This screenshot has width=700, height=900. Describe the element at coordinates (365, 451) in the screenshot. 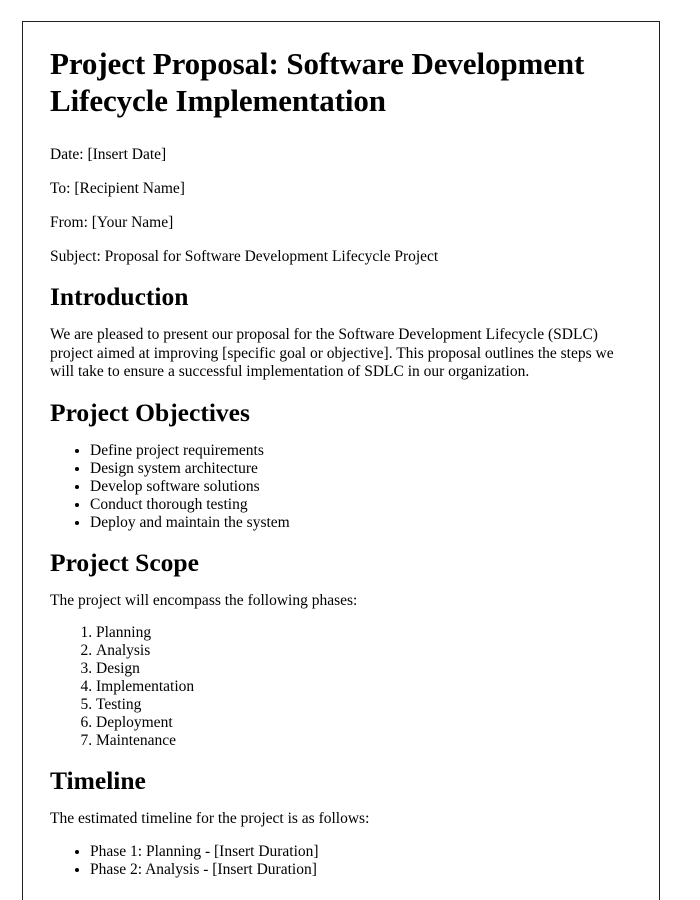

I see `list-item: Define project requirements` at that location.